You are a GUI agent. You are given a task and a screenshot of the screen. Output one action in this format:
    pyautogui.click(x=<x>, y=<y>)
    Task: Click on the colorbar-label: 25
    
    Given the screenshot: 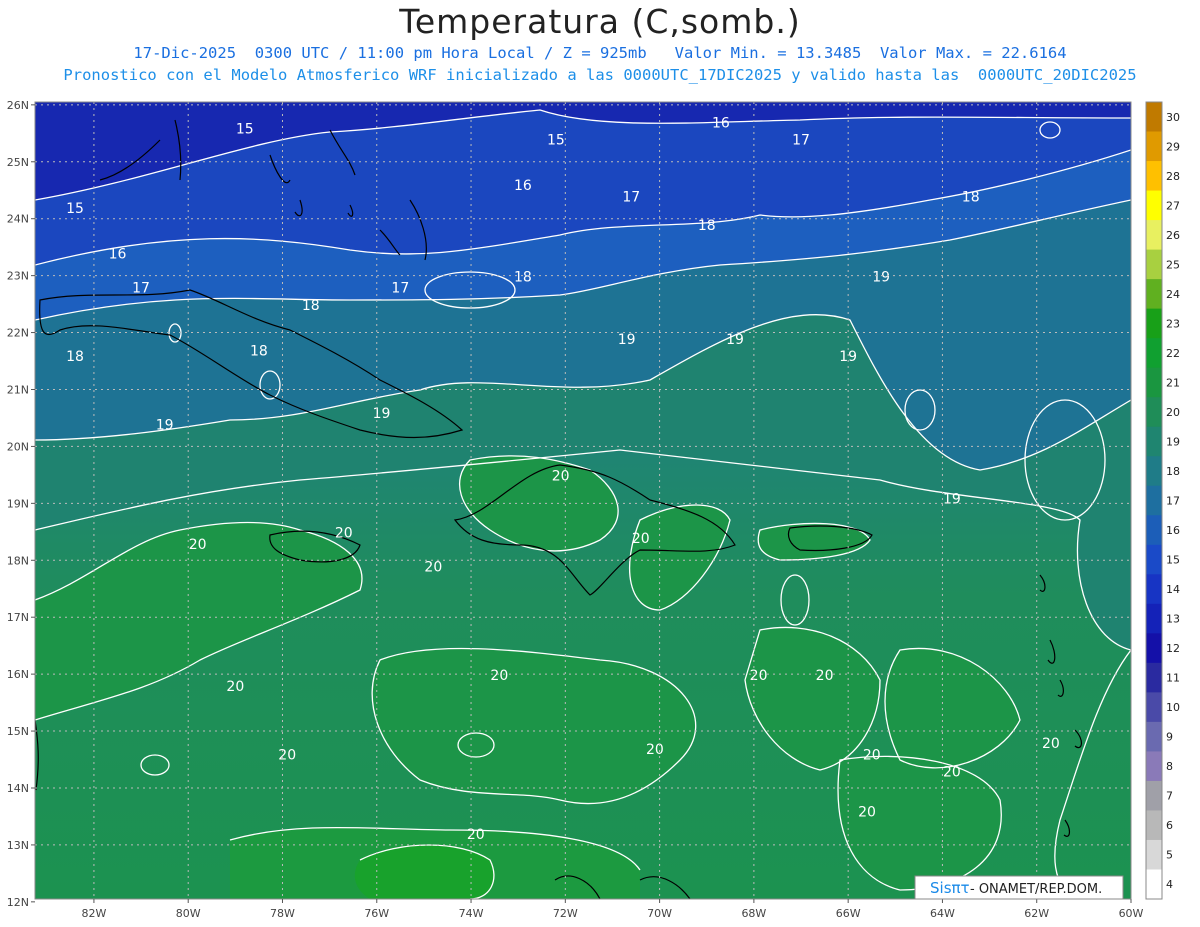 What is the action you would take?
    pyautogui.click(x=1173, y=264)
    